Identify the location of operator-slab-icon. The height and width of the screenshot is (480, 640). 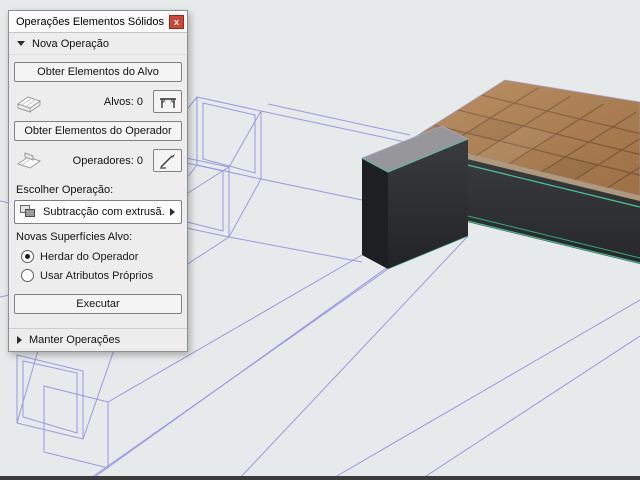
(29, 161).